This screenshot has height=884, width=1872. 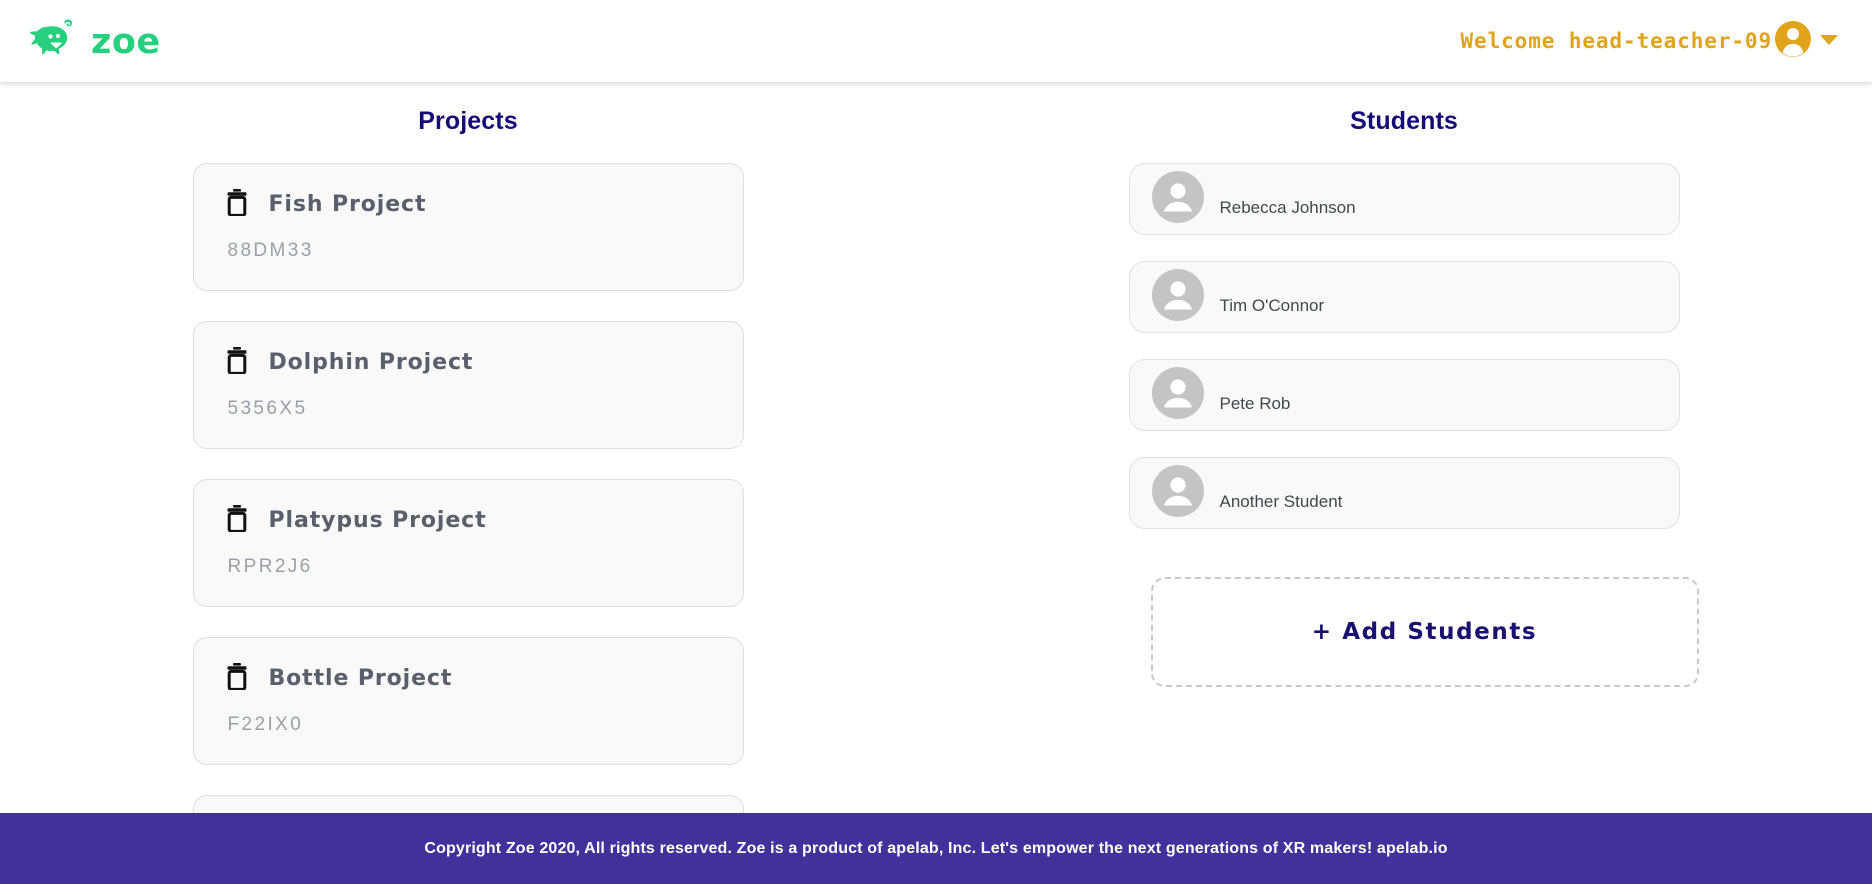 What do you see at coordinates (1404, 121) in the screenshot?
I see `students-heading: Students` at bounding box center [1404, 121].